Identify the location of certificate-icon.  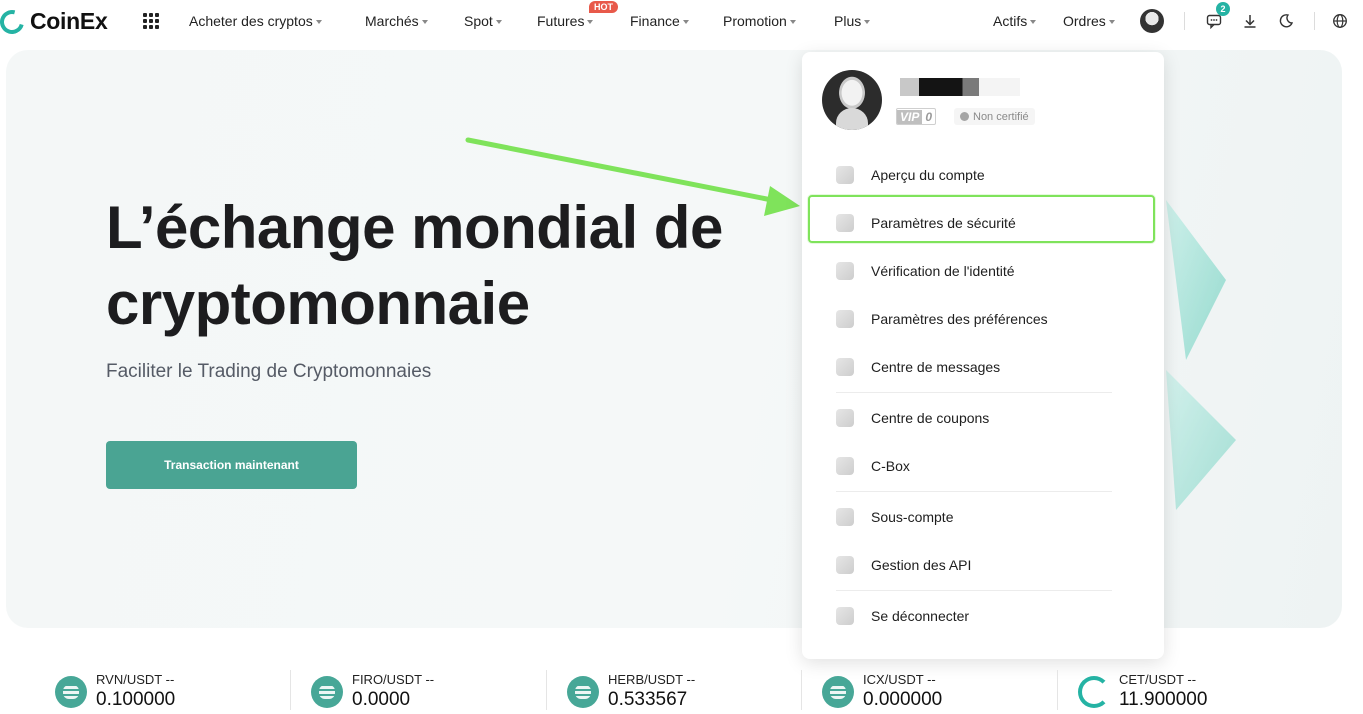
(964, 116).